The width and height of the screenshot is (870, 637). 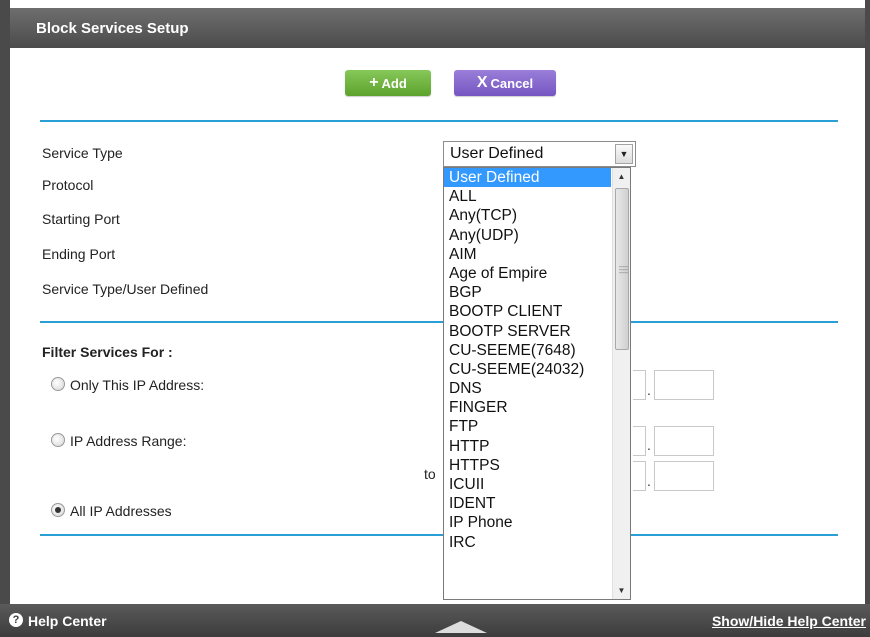 What do you see at coordinates (439, 322) in the screenshot?
I see `divider-middle` at bounding box center [439, 322].